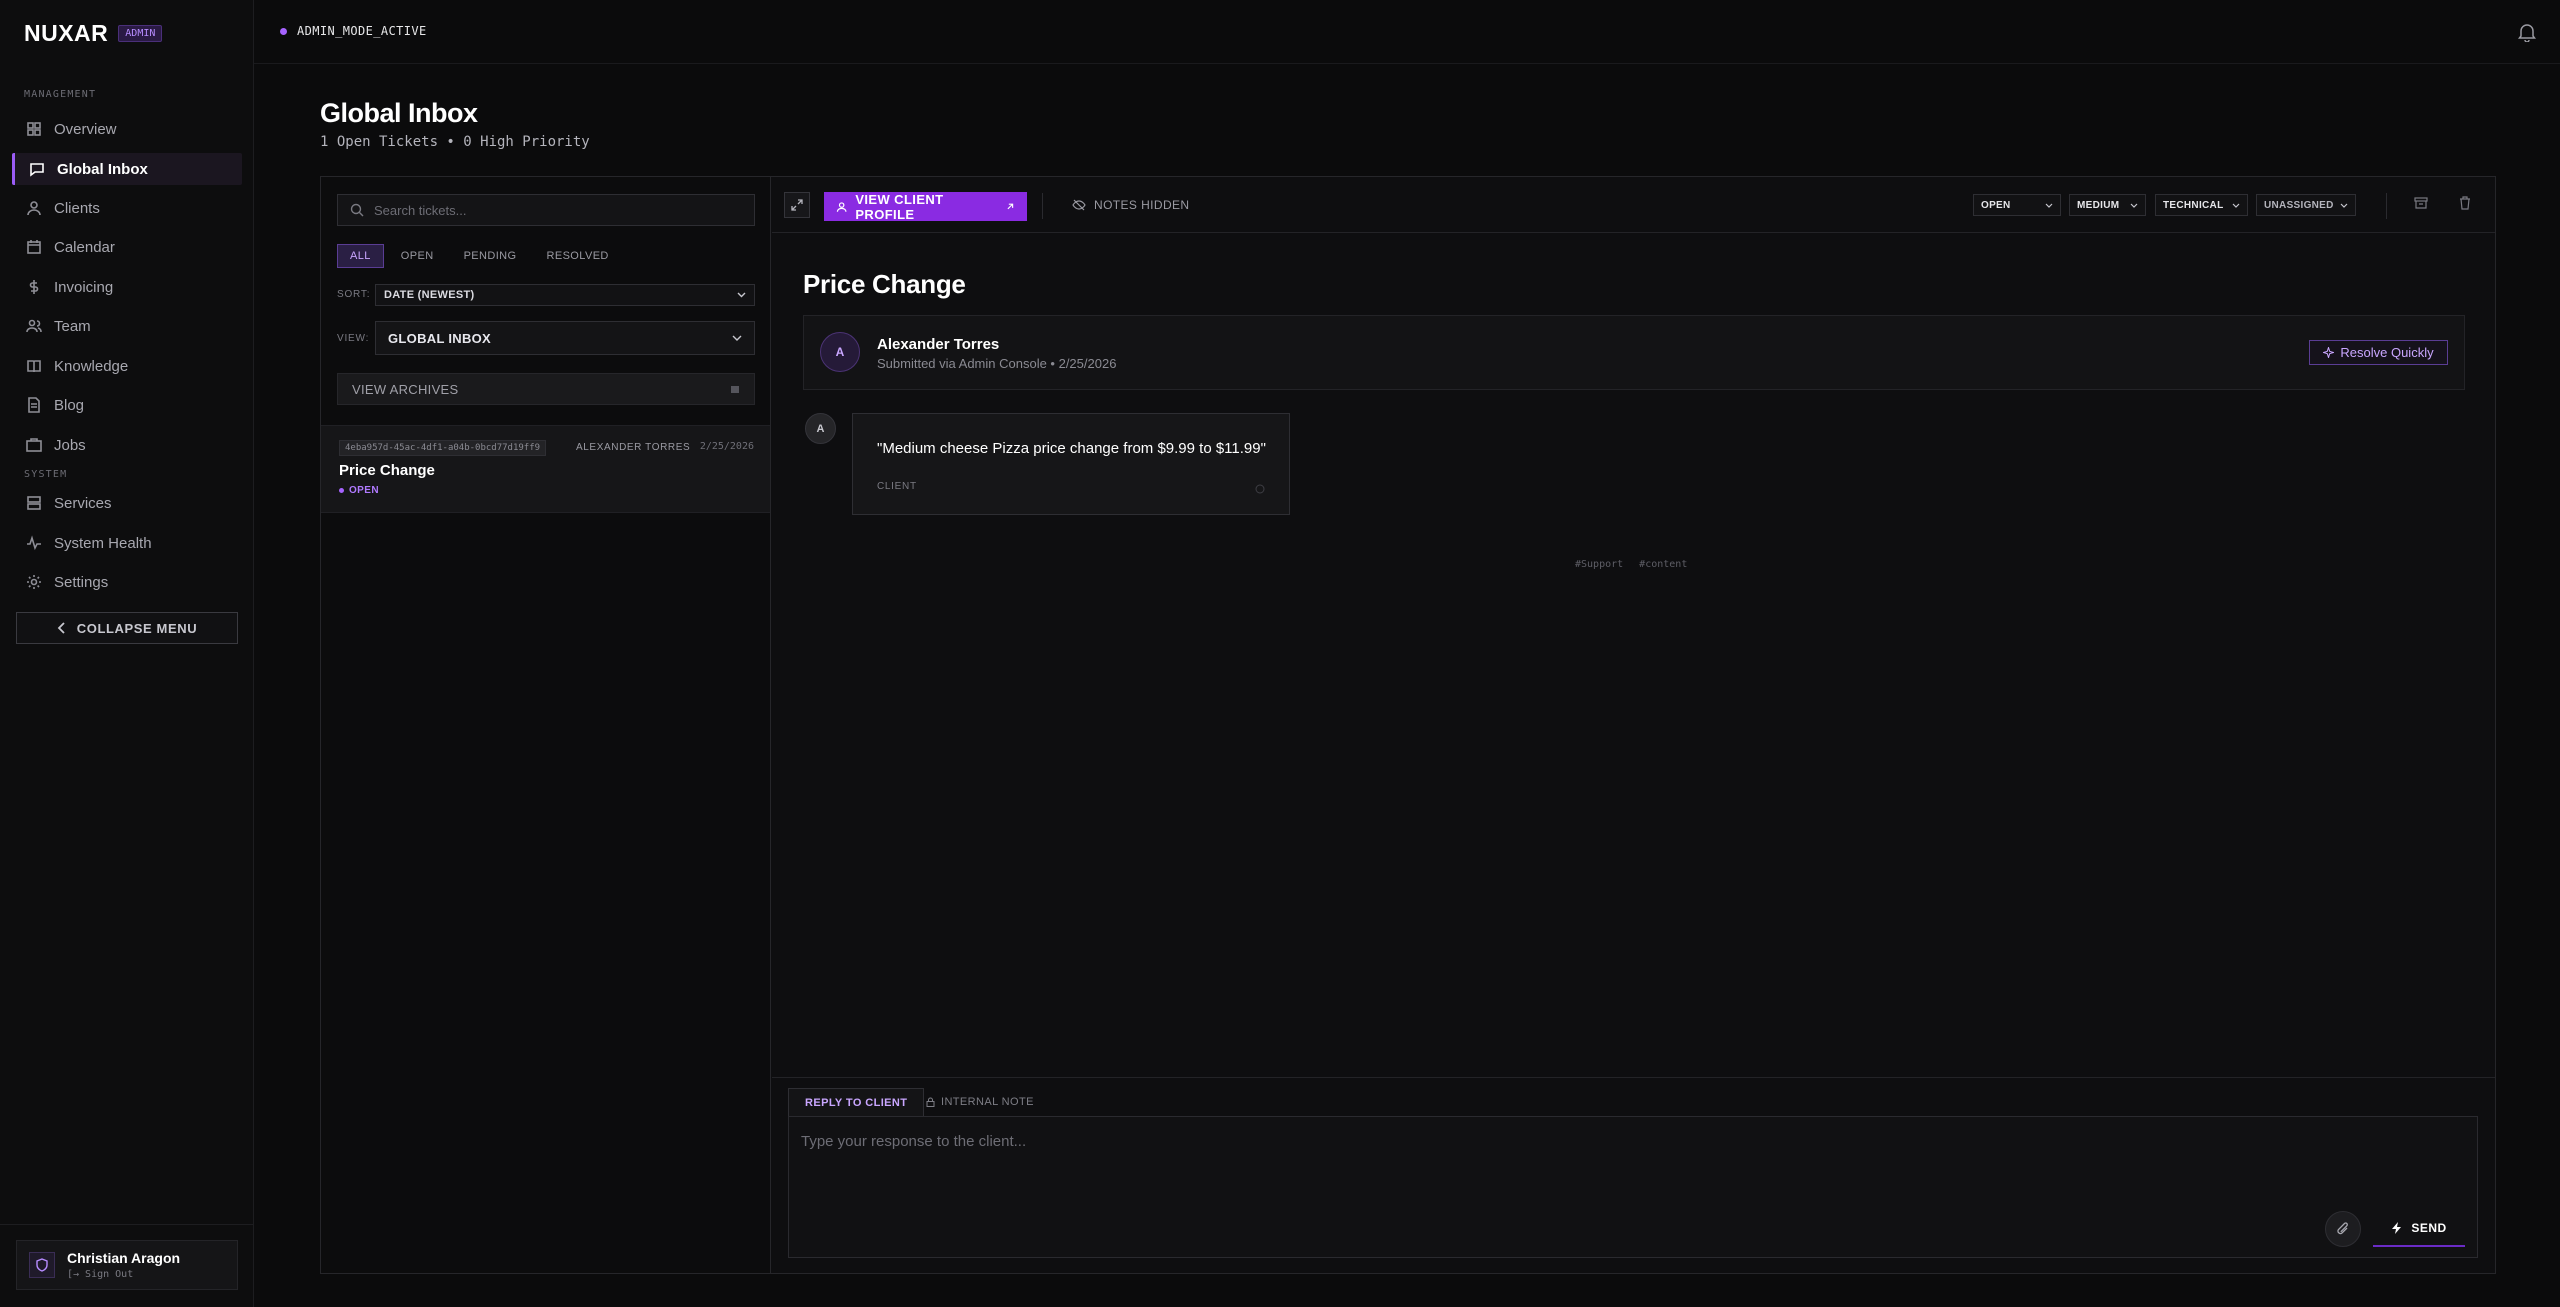  I want to click on view-client-profile-label: VIEW CLIENT PROFILE, so click(899, 206).